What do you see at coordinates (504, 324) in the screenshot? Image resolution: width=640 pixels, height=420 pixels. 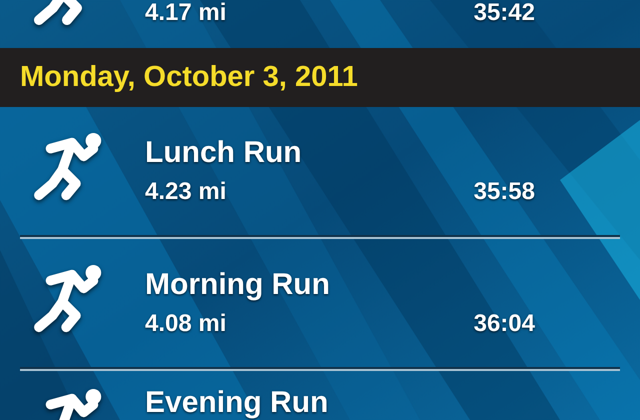 I see `run-time: 36:04` at bounding box center [504, 324].